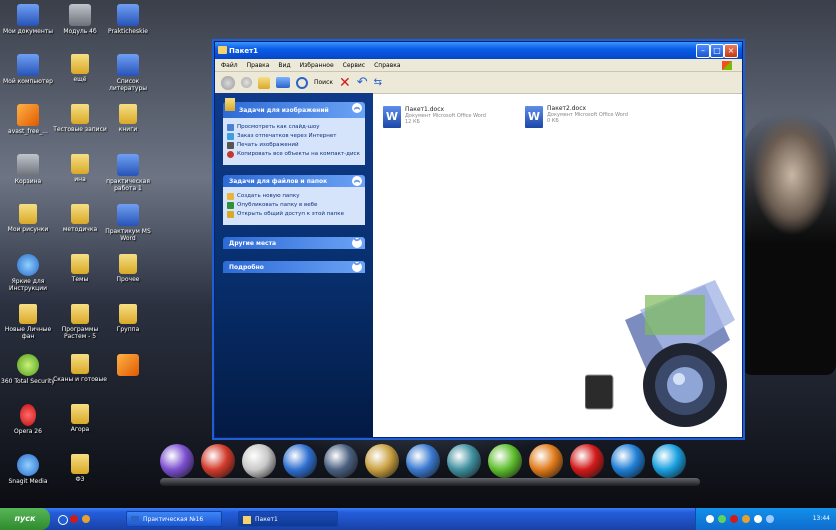 This screenshot has width=836, height=530. I want to click on menu-view: Вид, so click(284, 65).